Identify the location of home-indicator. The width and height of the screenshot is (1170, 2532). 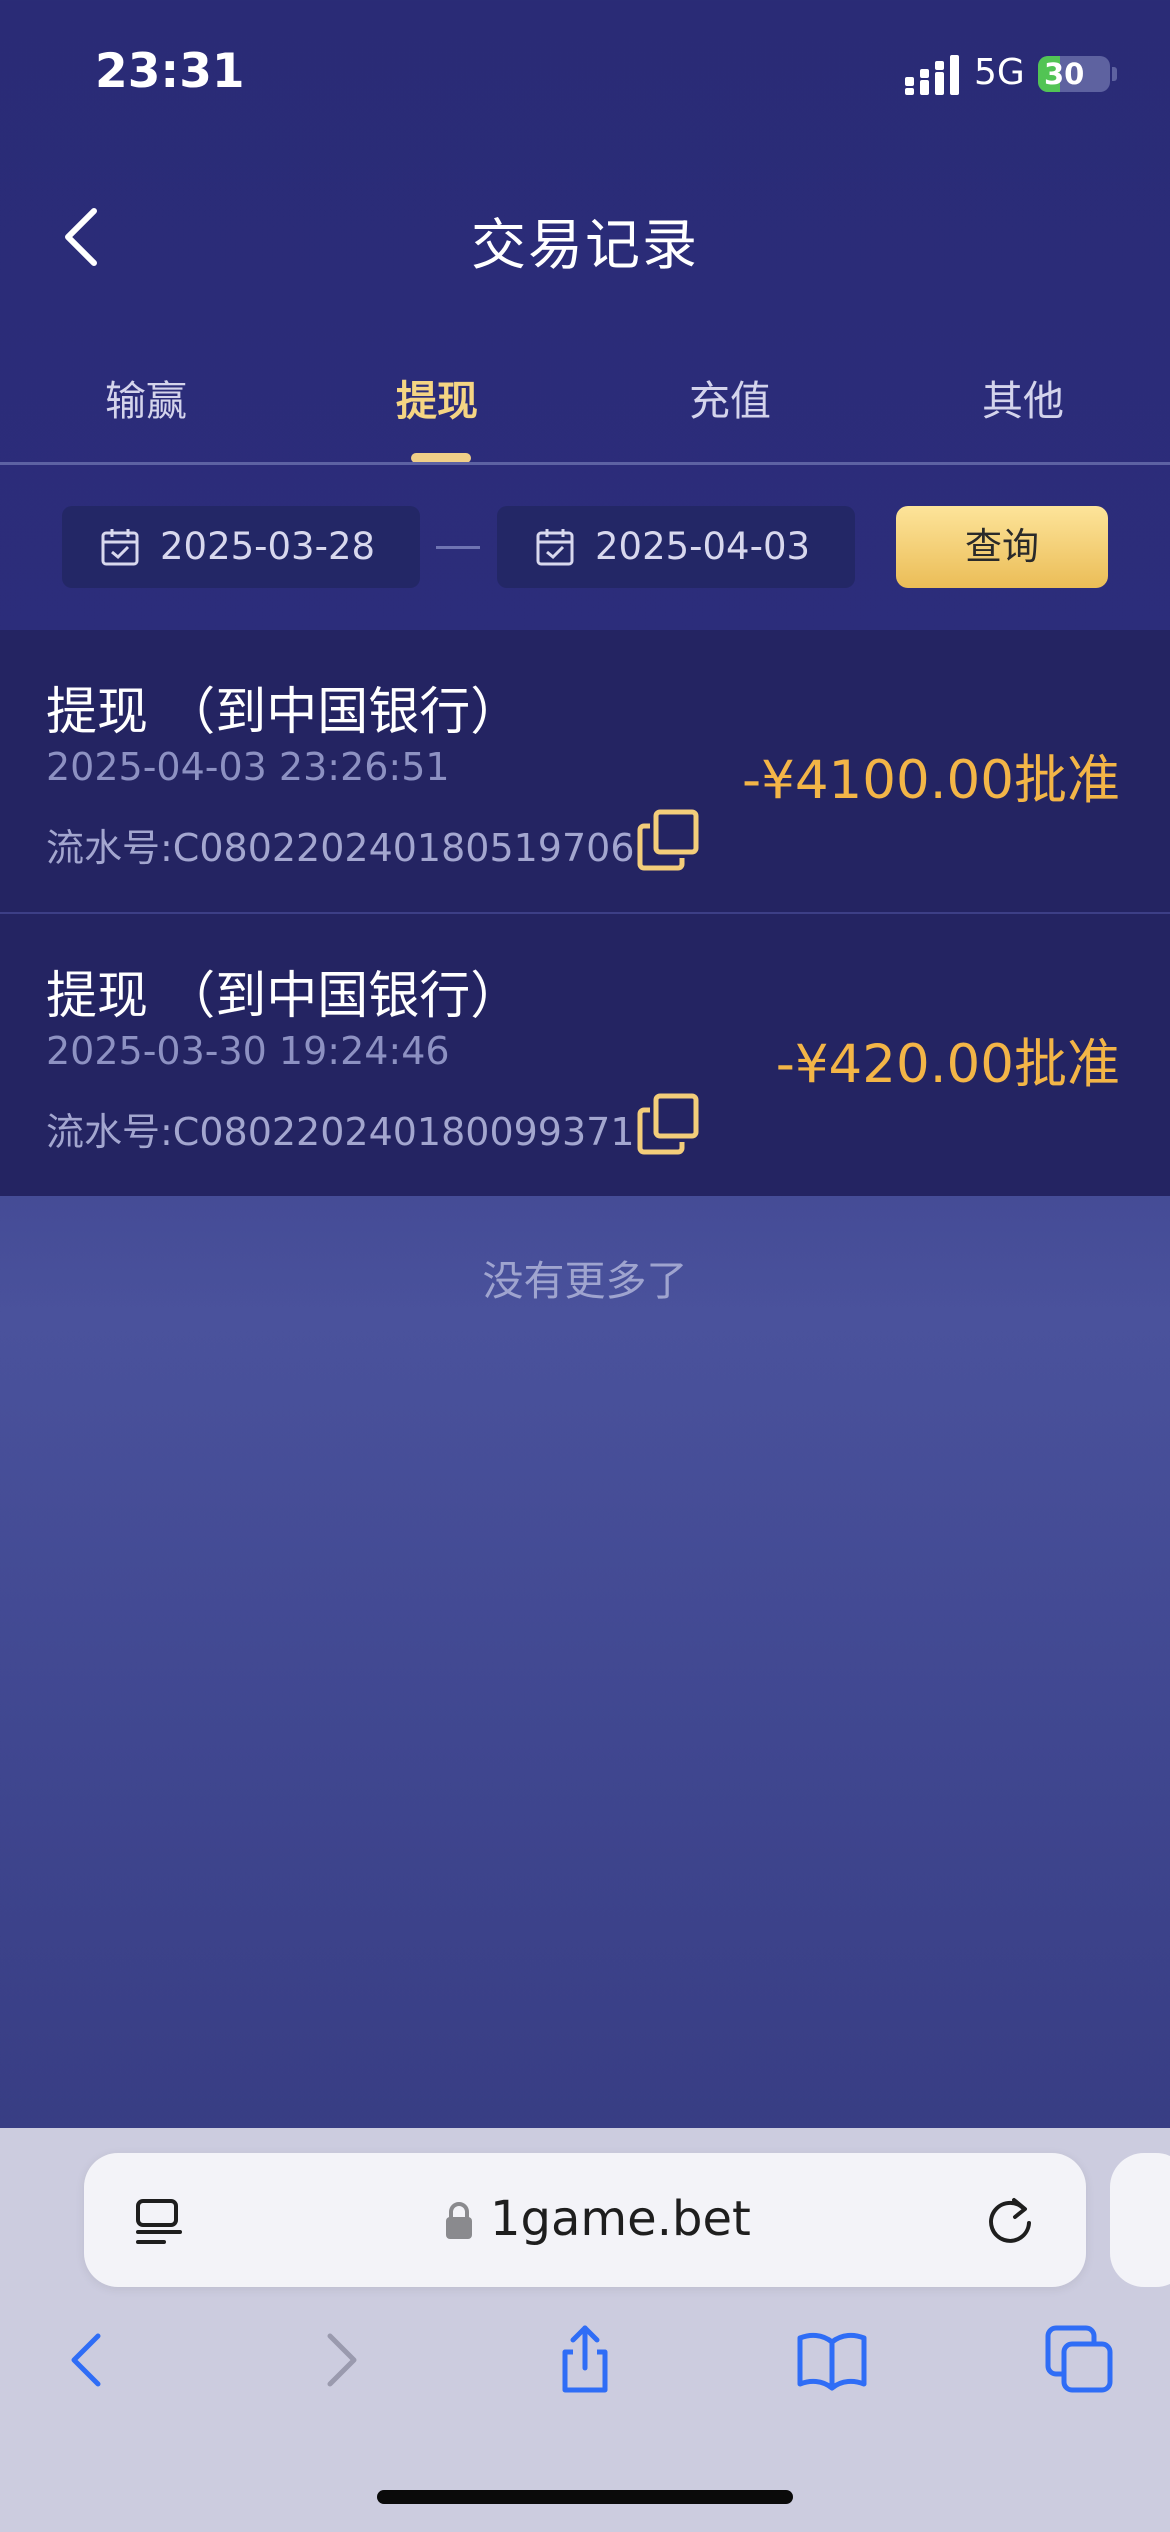
(585, 2497).